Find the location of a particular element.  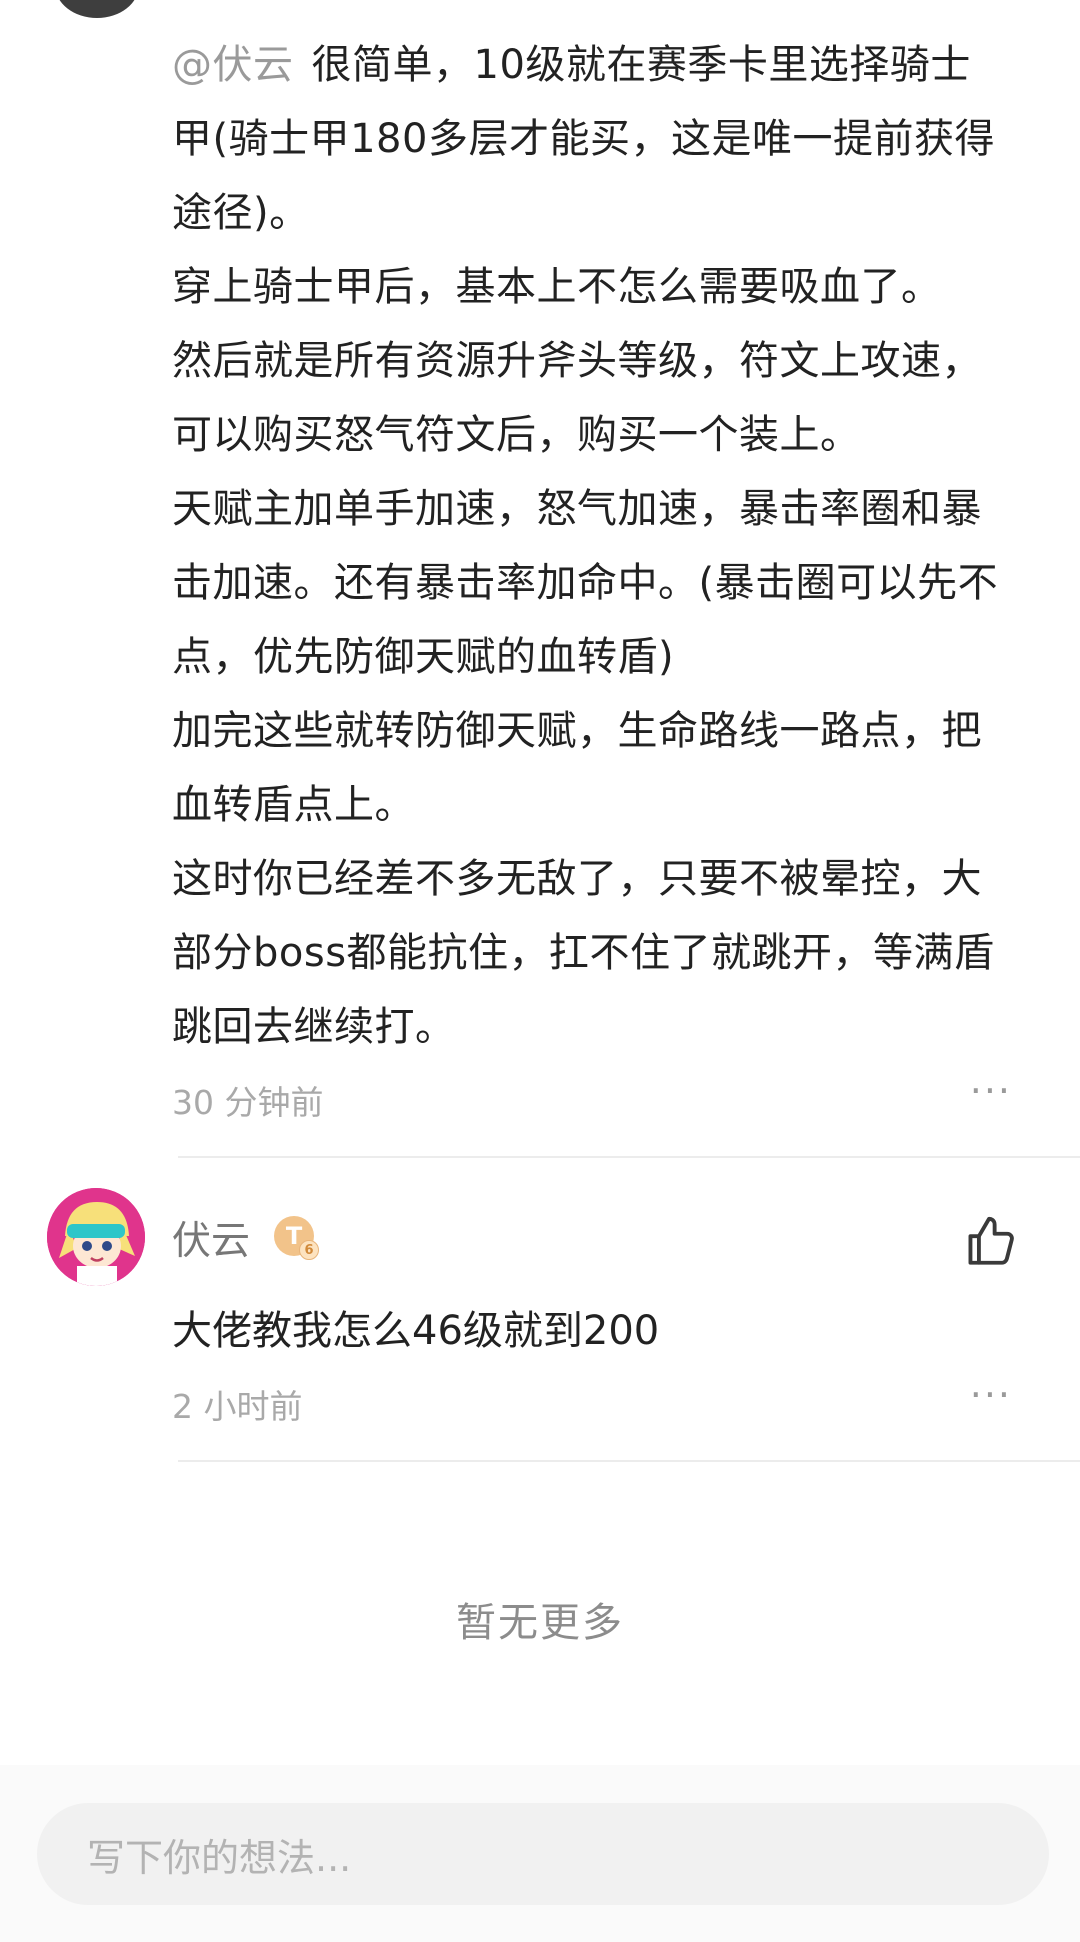

reply-line-text: 很简单，10级就在赛季卡里选择骑士 is located at coordinates (641, 65).